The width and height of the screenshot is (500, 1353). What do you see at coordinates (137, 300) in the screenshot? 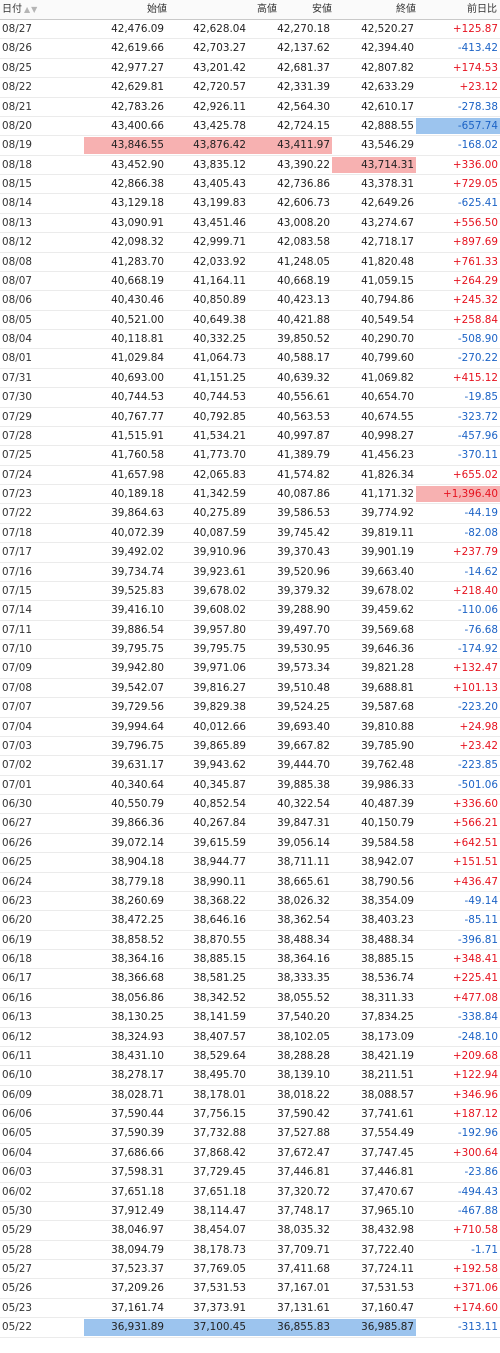
I see `cell-open: 40,430.46` at bounding box center [137, 300].